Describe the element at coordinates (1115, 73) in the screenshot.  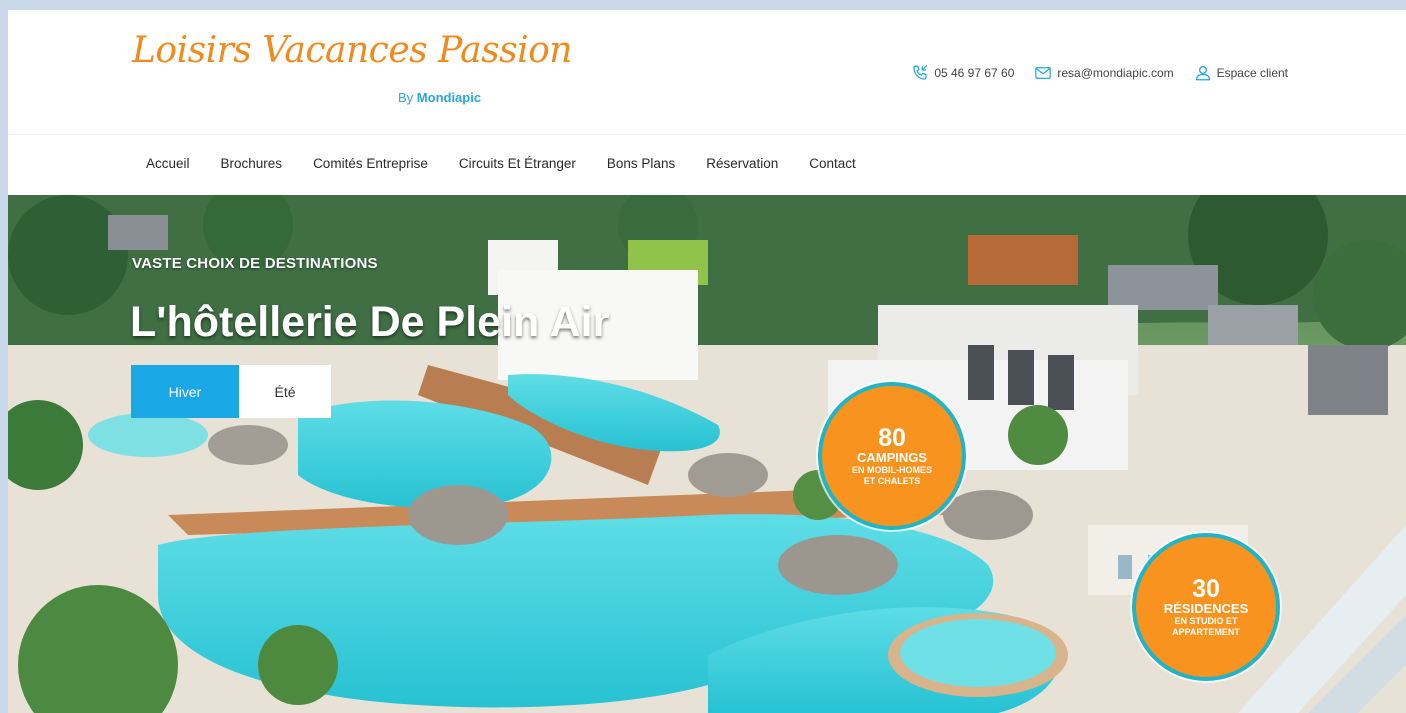
I see `email-address: resa@mondiapic.com` at that location.